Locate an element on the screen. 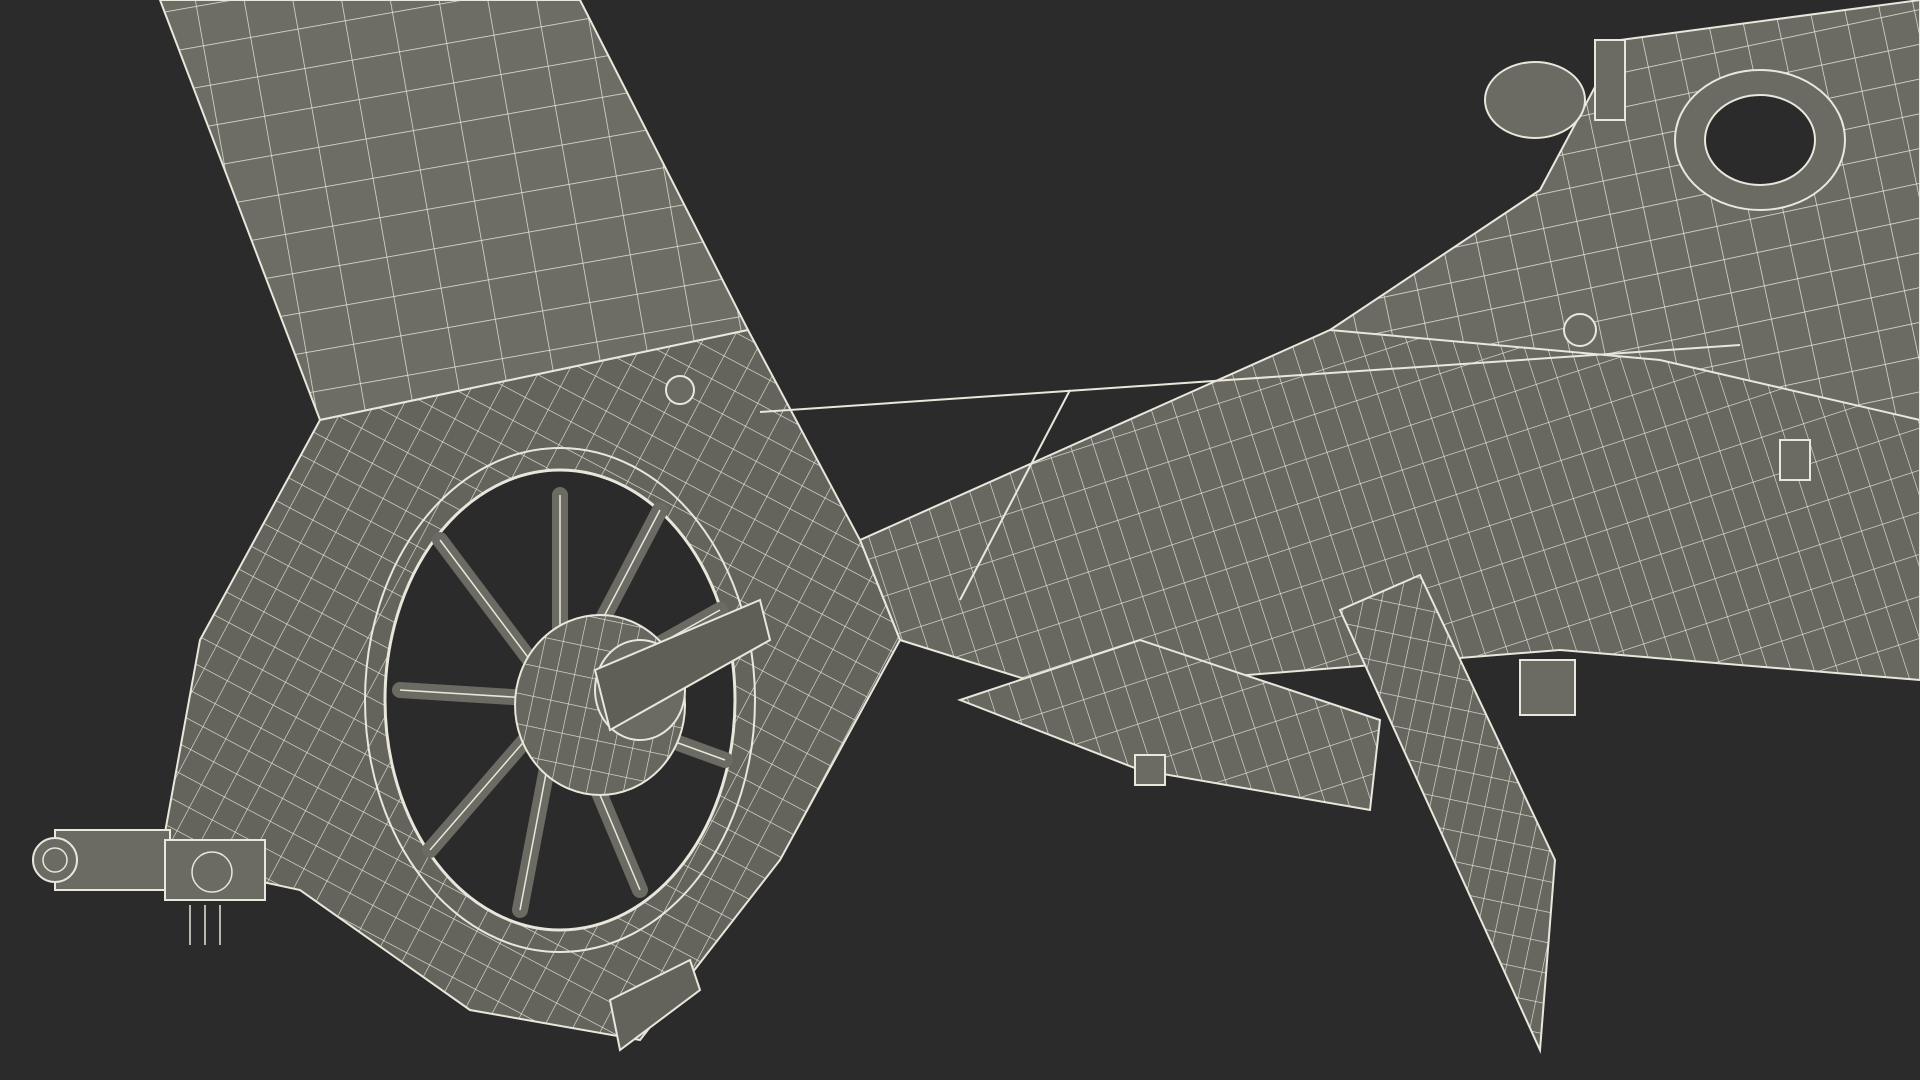 The width and height of the screenshot is (1920, 1080). tail-light-assembly is located at coordinates (149, 887).